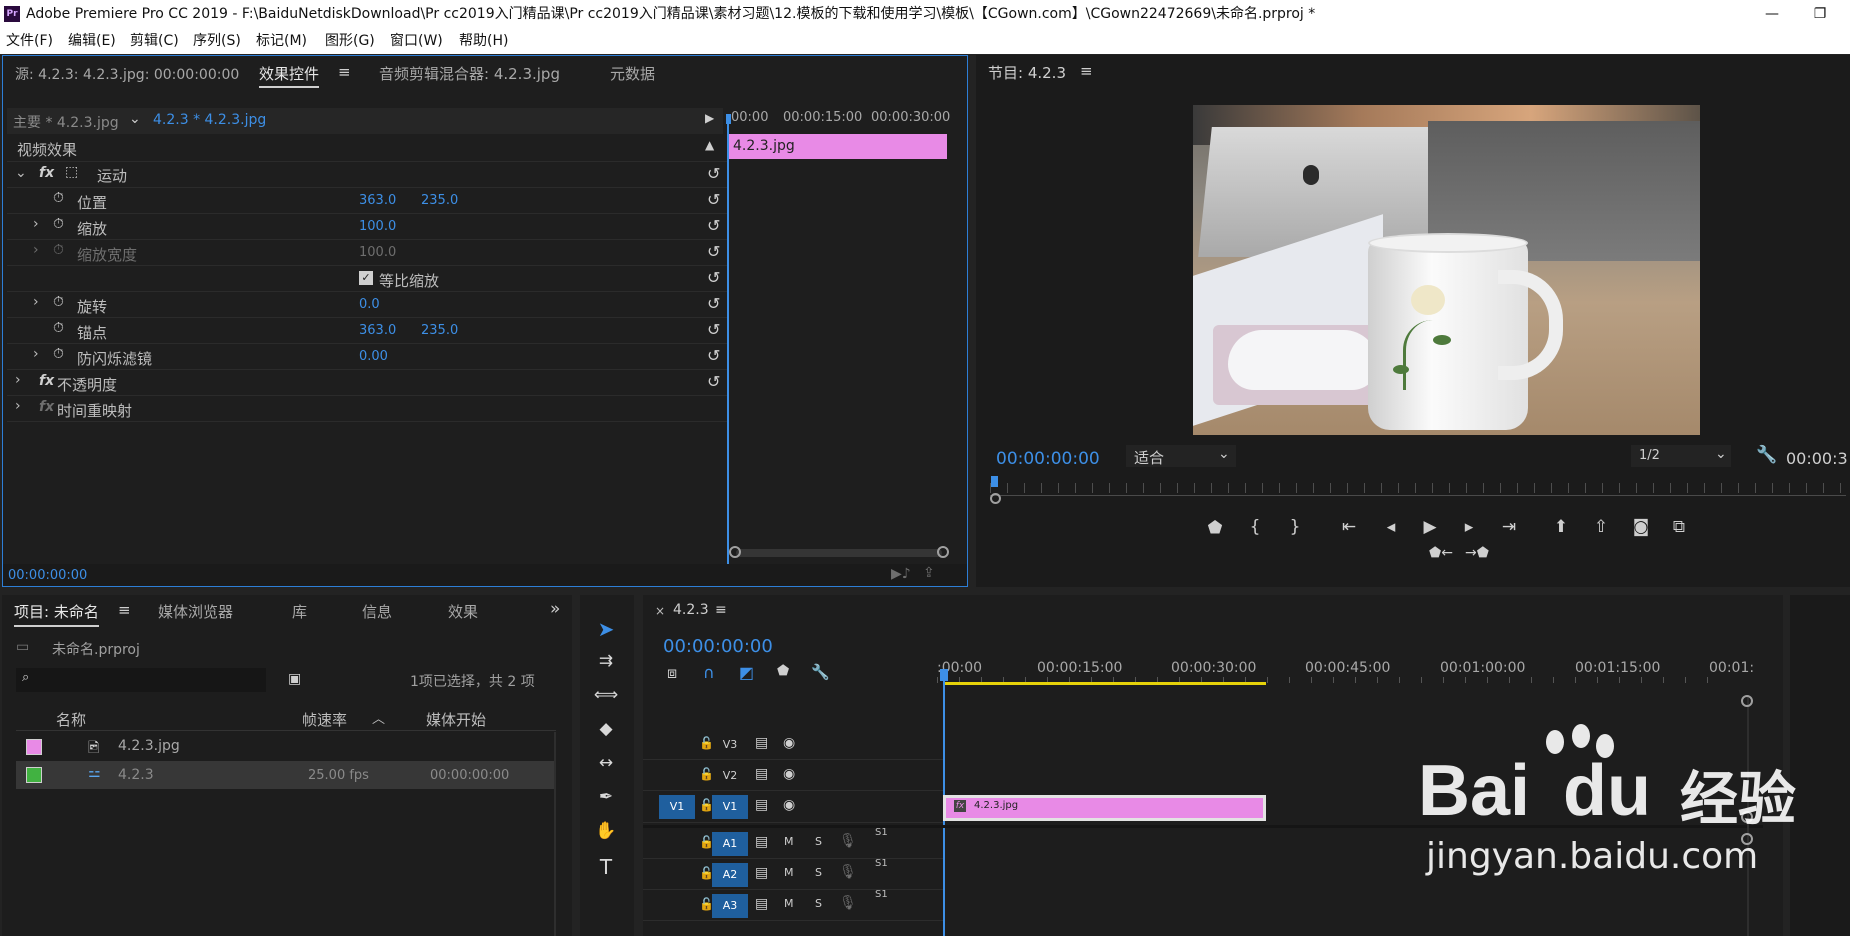 This screenshot has height=936, width=1850. What do you see at coordinates (92, 41) in the screenshot?
I see `menu-edit: 编辑(E)` at bounding box center [92, 41].